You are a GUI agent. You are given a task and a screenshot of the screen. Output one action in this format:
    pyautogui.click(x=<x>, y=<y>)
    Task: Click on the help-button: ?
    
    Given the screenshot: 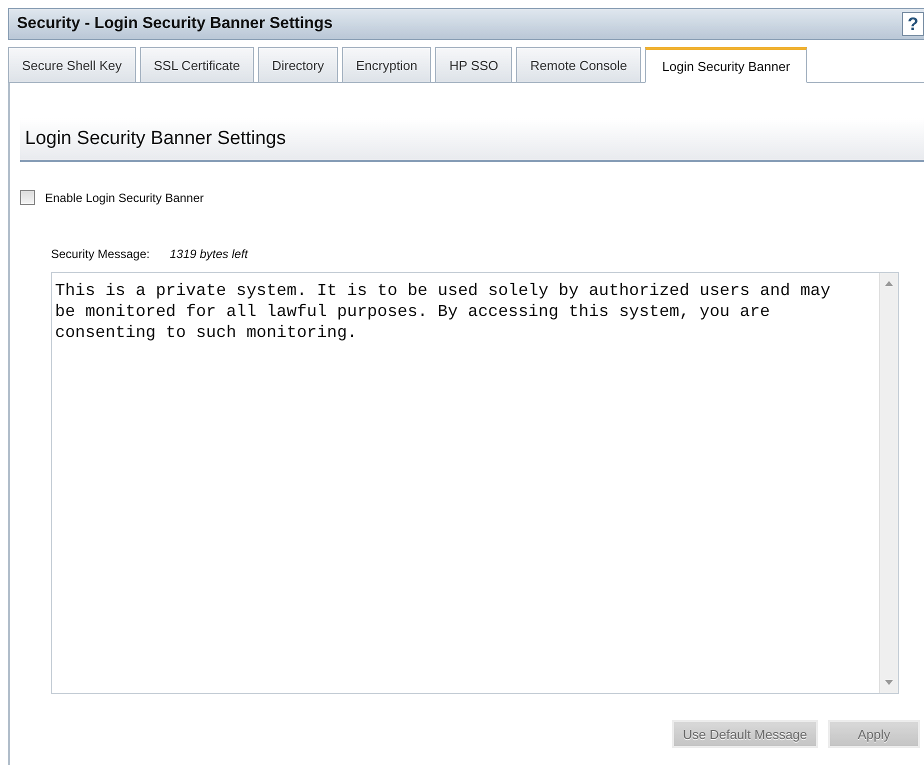 What is the action you would take?
    pyautogui.click(x=913, y=24)
    